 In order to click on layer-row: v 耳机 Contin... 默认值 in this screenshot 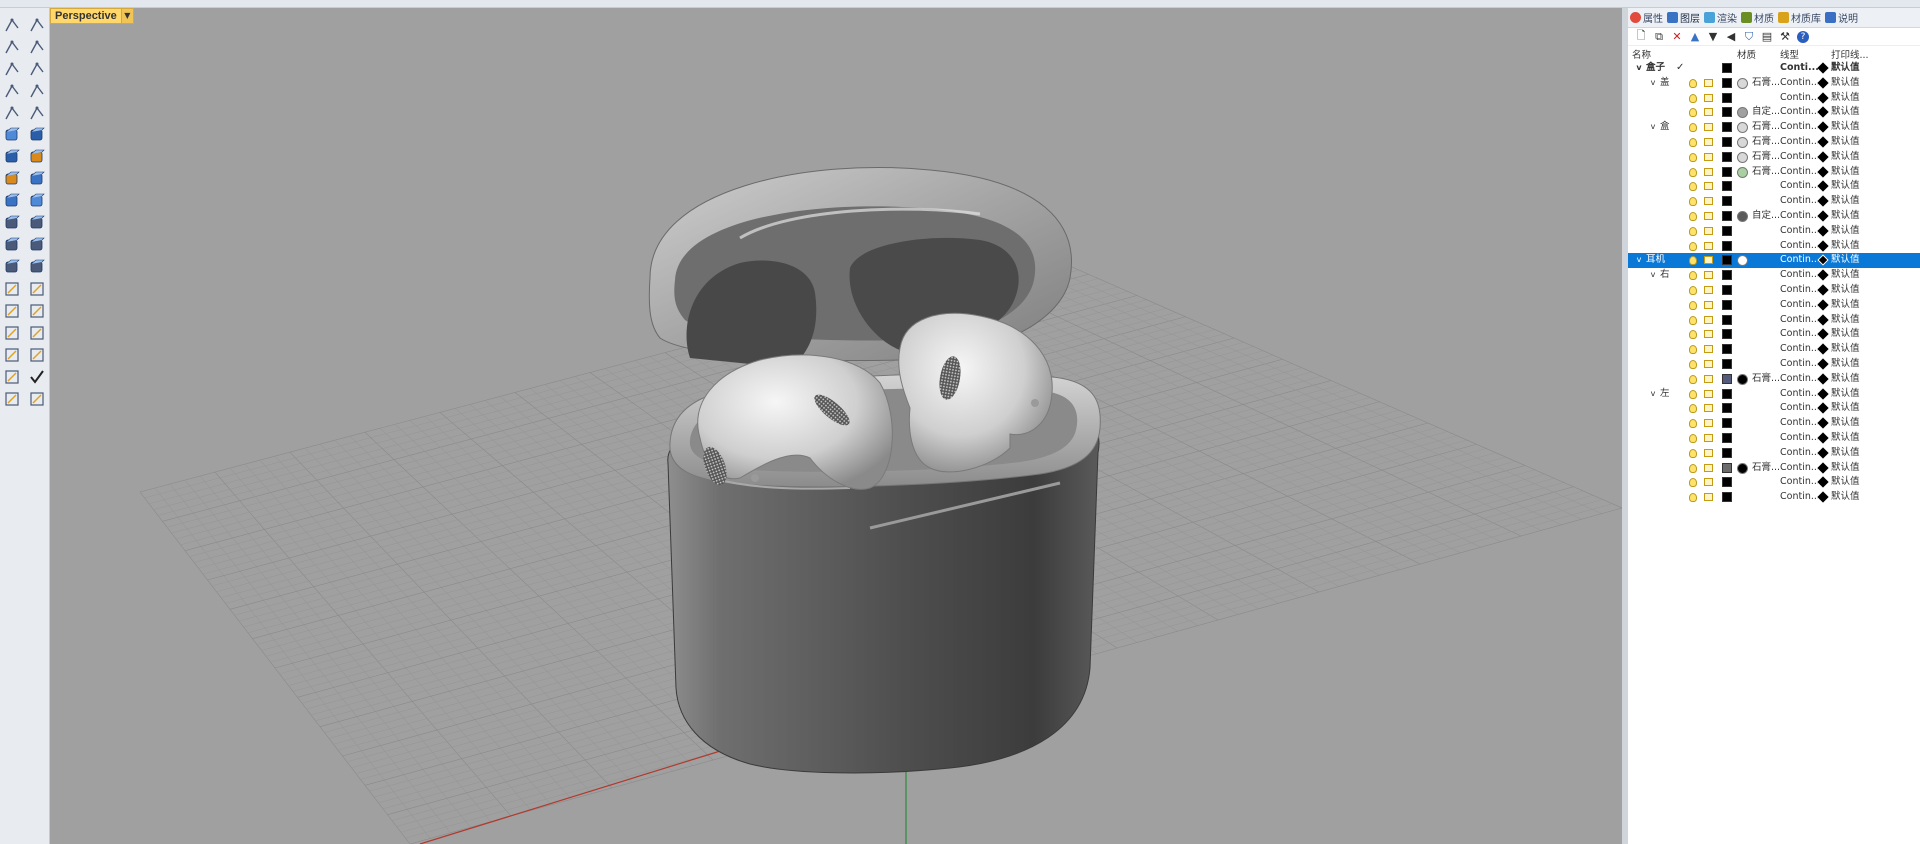, I will do `click(1774, 261)`.